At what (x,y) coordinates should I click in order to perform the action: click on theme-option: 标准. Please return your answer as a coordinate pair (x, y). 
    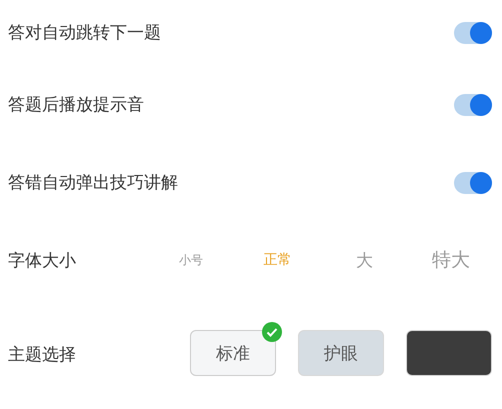
    Looking at the image, I should click on (233, 353).